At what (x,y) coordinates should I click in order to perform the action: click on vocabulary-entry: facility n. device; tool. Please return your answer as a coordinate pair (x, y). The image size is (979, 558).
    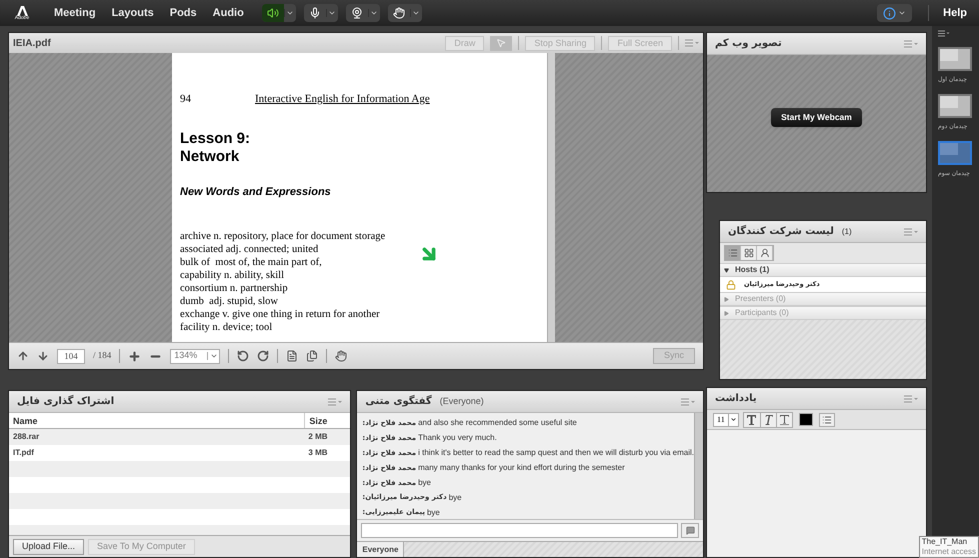
    Looking at the image, I should click on (226, 327).